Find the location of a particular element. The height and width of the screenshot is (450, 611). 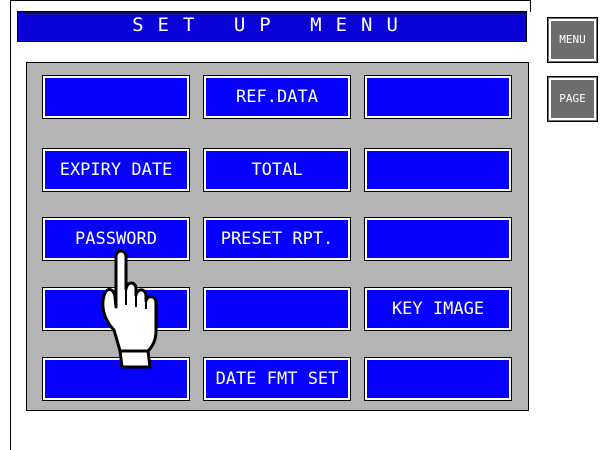

menu-key-r1-c3 is located at coordinates (438, 97).